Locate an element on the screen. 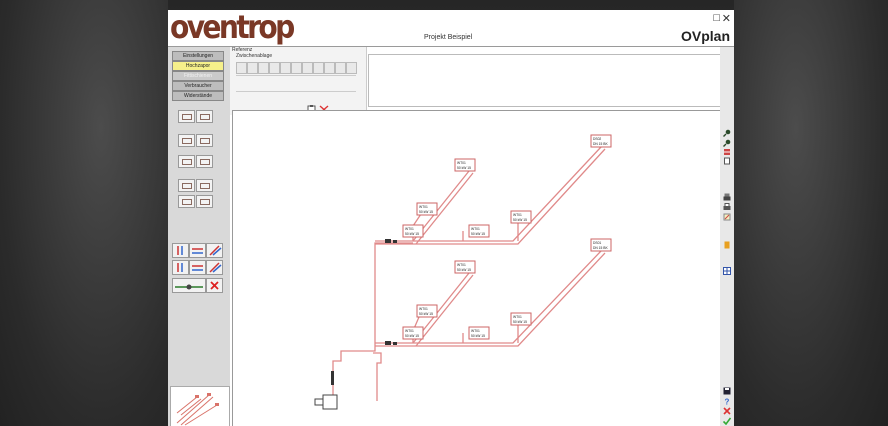  menu-fittischienen: Fittischienen is located at coordinates (198, 76).